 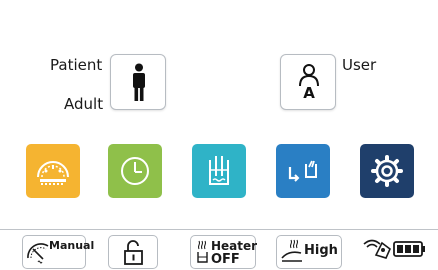 What do you see at coordinates (409, 249) in the screenshot?
I see `battery-icon` at bounding box center [409, 249].